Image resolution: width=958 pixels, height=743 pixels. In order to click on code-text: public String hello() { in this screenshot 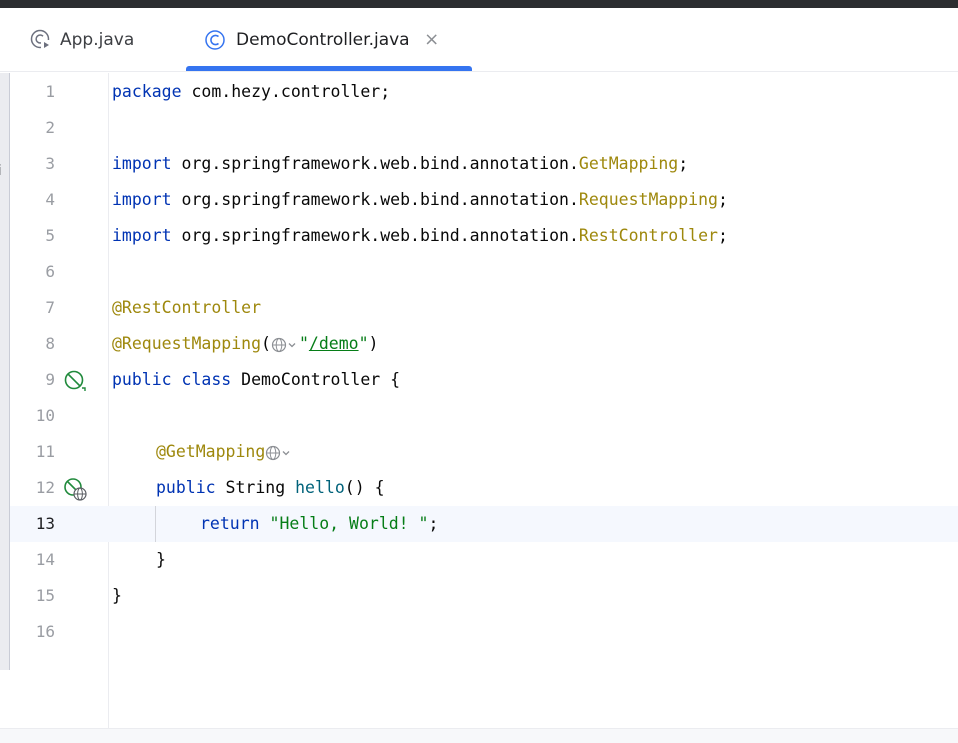, I will do `click(270, 488)`.